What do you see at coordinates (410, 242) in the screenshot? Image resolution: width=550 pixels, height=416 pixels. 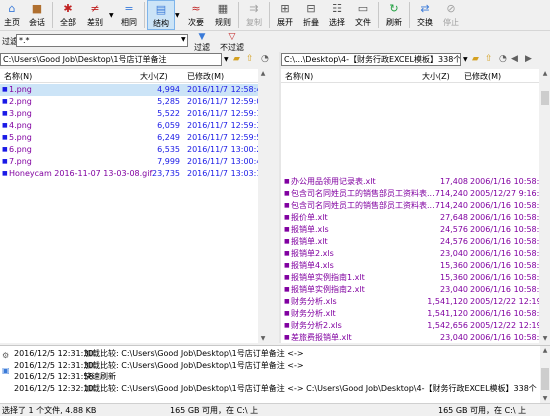 I see `right-file-row: ■报销单.xlt 24,5762006/1/16 10:58:16` at bounding box center [410, 242].